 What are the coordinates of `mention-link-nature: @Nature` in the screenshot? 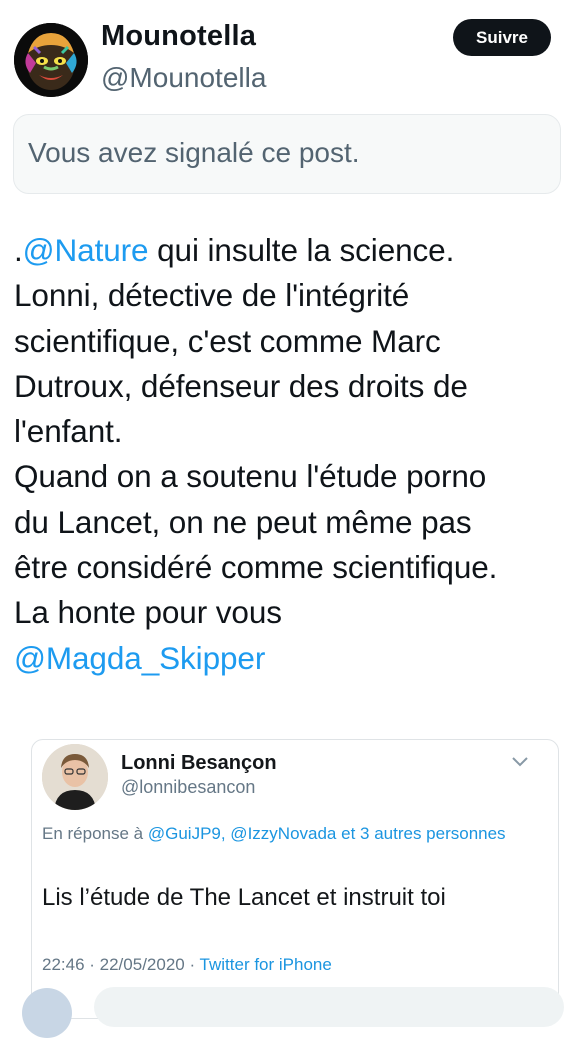 It's located at (86, 250).